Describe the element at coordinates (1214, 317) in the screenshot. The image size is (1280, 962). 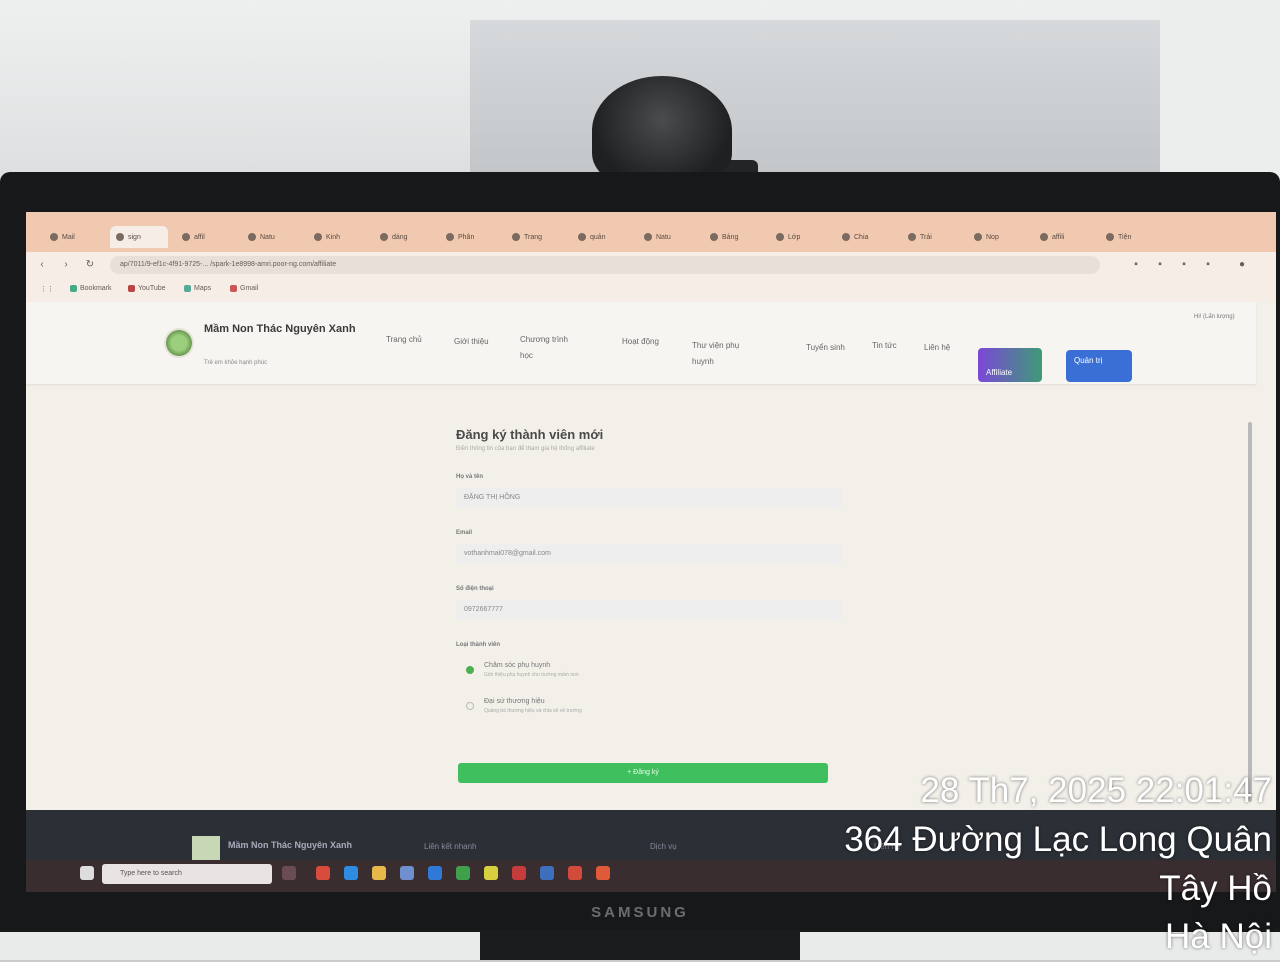
I see `user-info: Hi! (Lấn lượng)` at that location.